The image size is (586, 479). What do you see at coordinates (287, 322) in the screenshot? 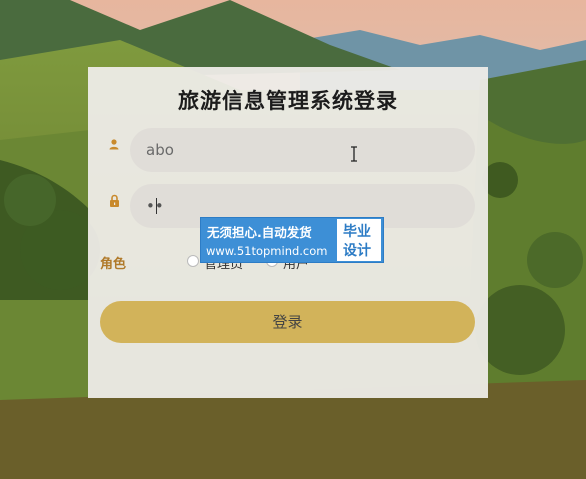
I see `login-button: 登录` at bounding box center [287, 322].